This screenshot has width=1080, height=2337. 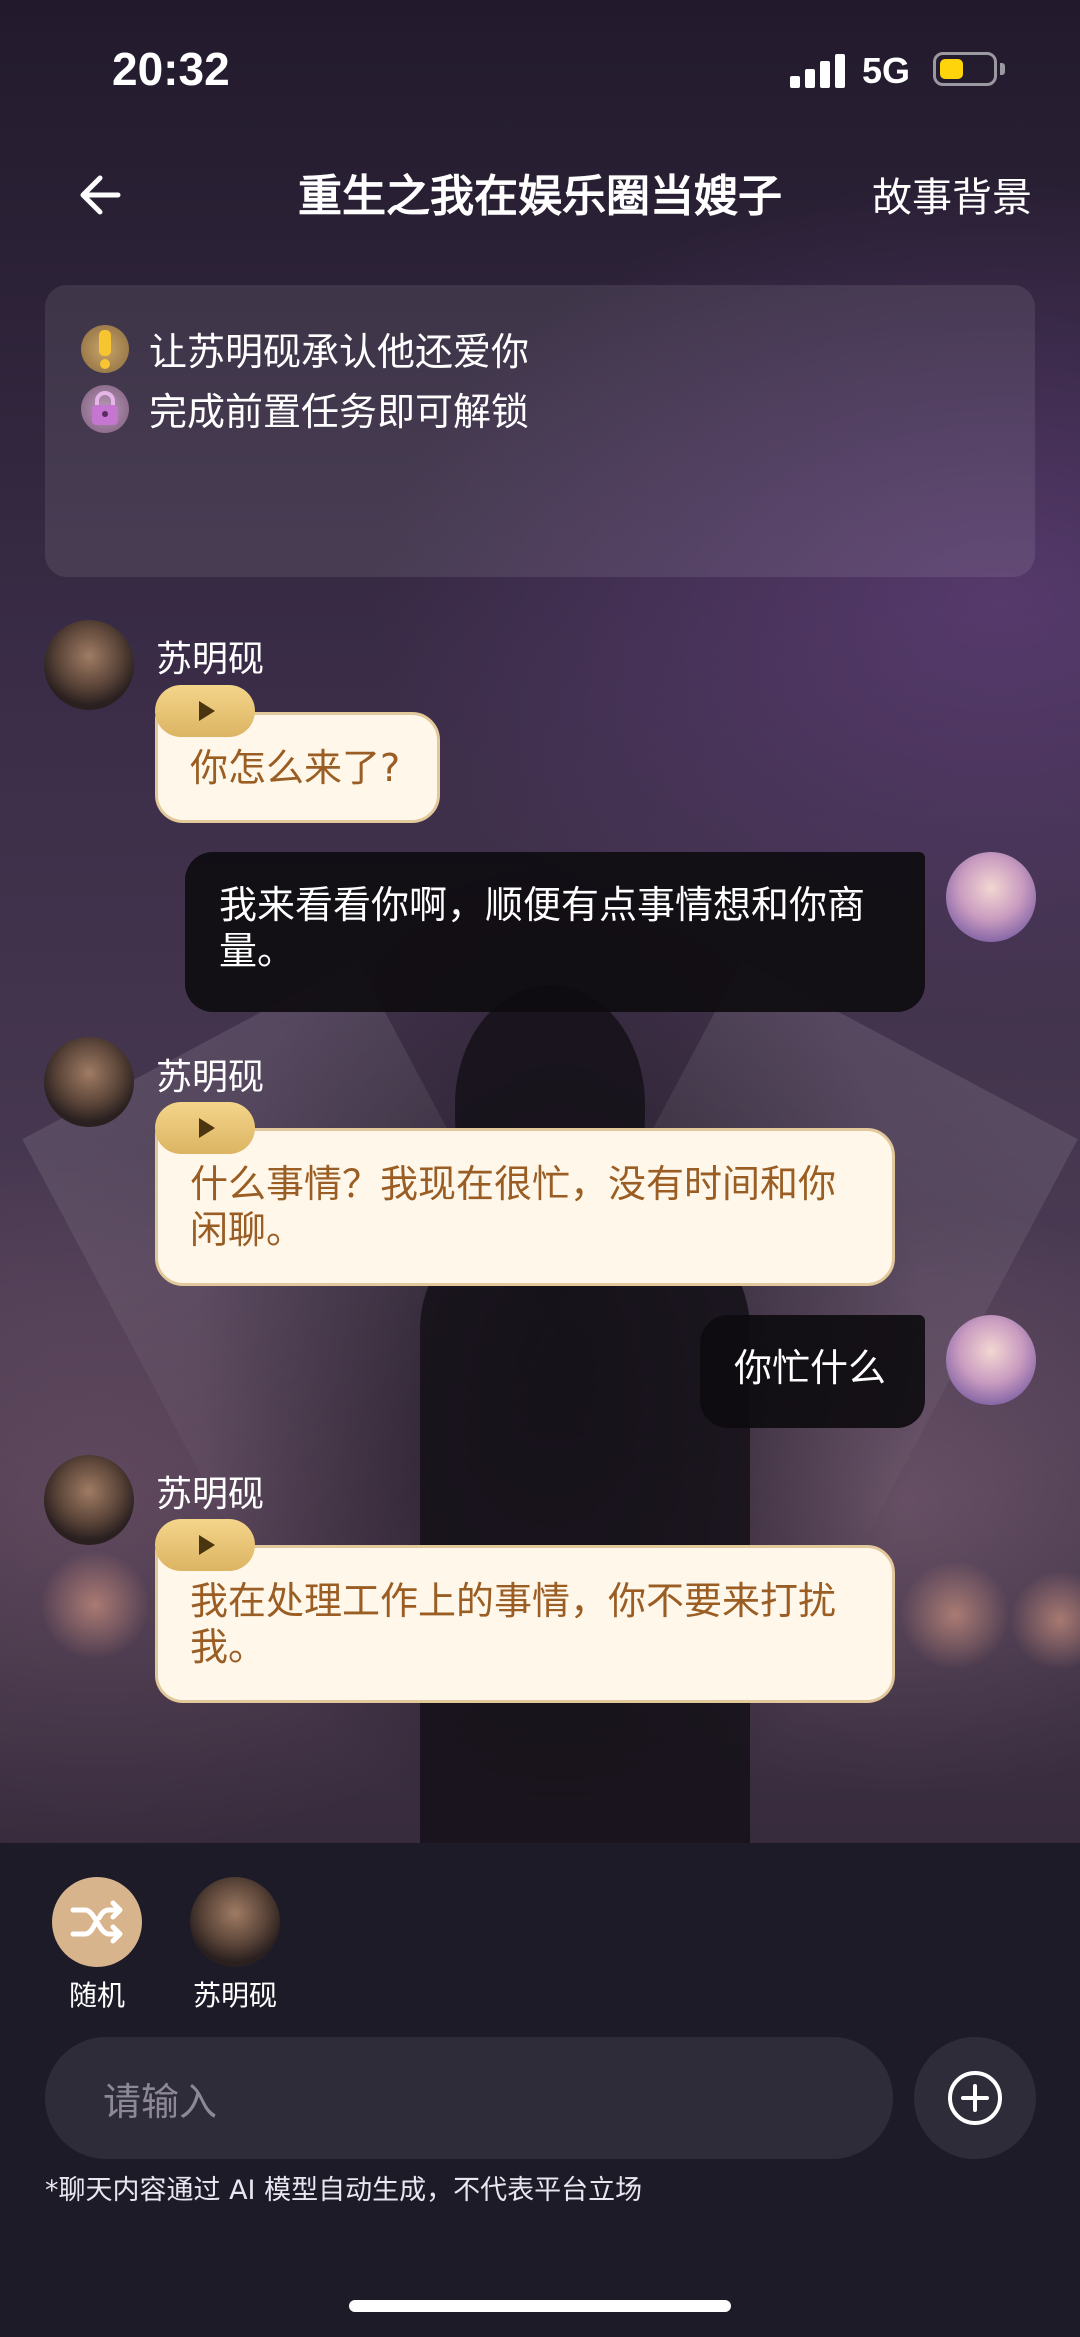 I want to click on task-item: 完成前置任务即可解锁, so click(x=305, y=408).